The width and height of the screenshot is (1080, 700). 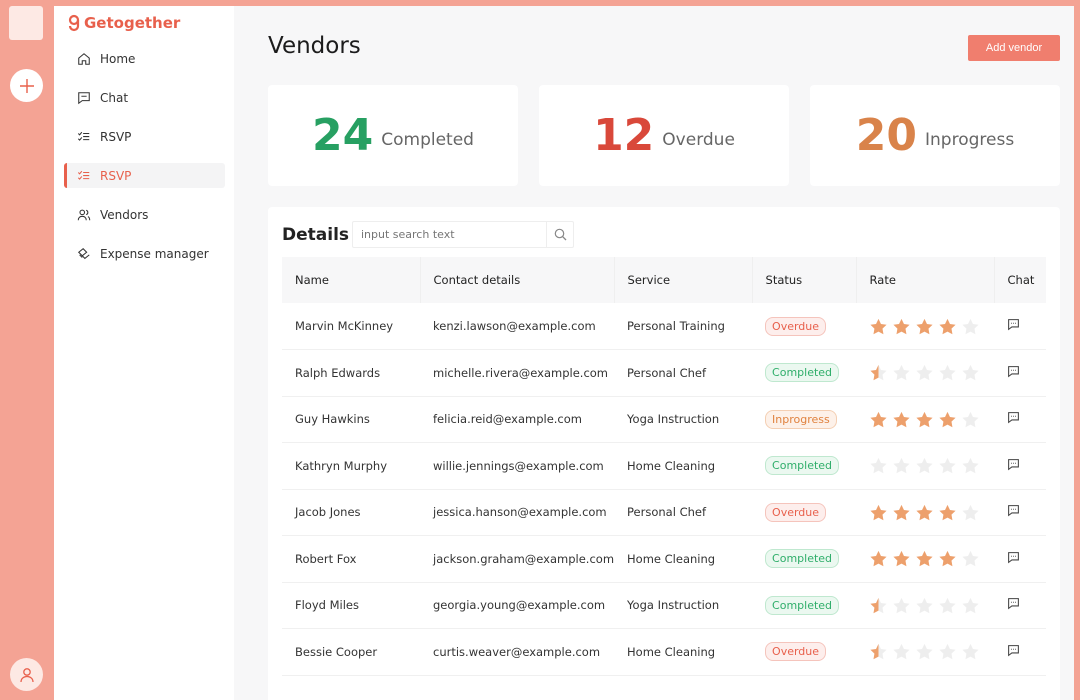 I want to click on logo-icon, so click(x=74, y=23).